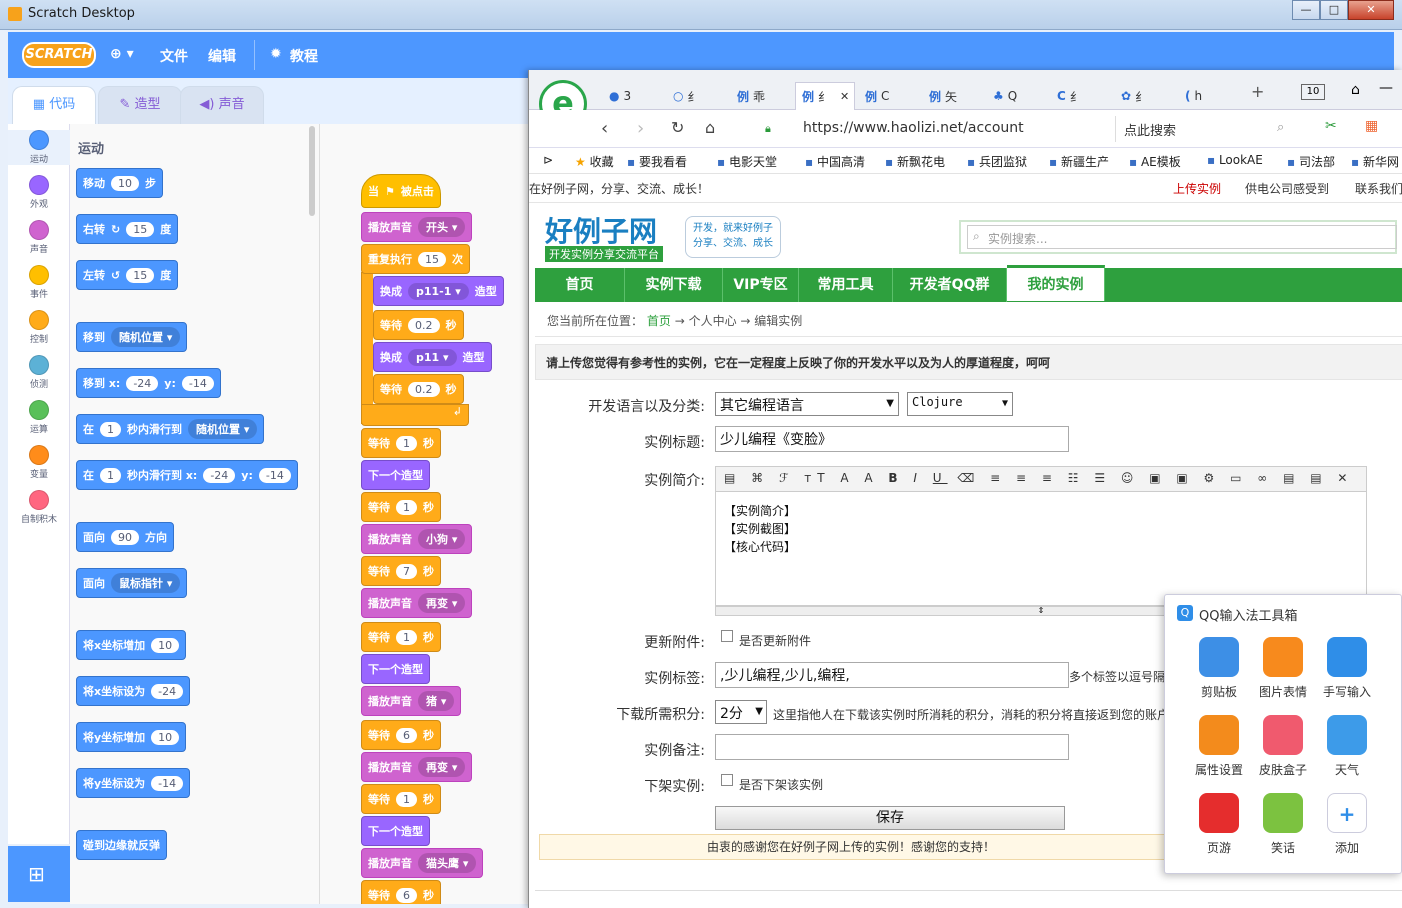  Describe the element at coordinates (1334, 10) in the screenshot. I see `maximize-button: □` at that location.